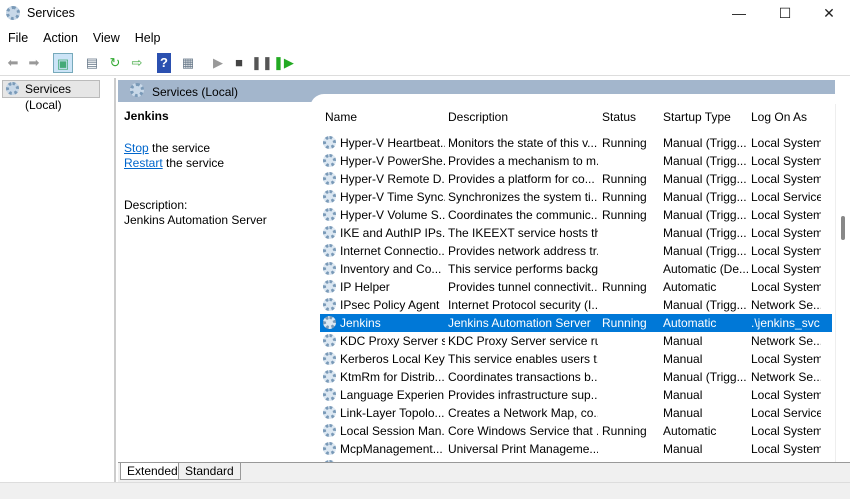 The height and width of the screenshot is (499, 850). Describe the element at coordinates (115, 63) in the screenshot. I see `refresh-icon: ↻` at that location.